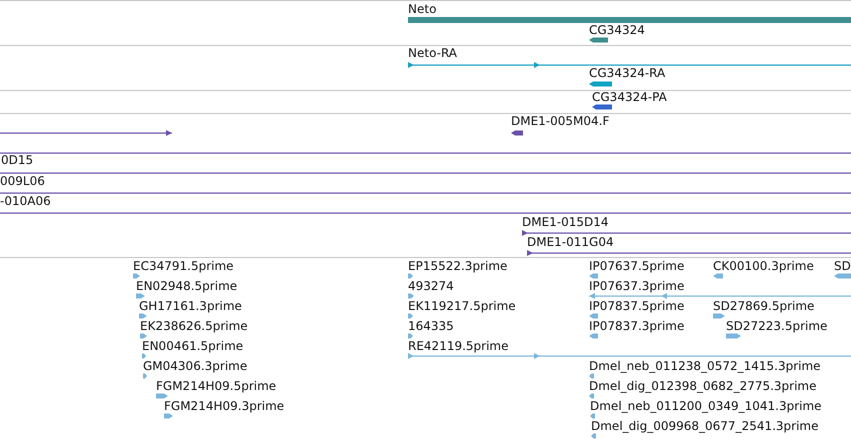 This screenshot has width=851, height=441. What do you see at coordinates (17, 160) in the screenshot?
I see `feature-label: 0D15` at bounding box center [17, 160].